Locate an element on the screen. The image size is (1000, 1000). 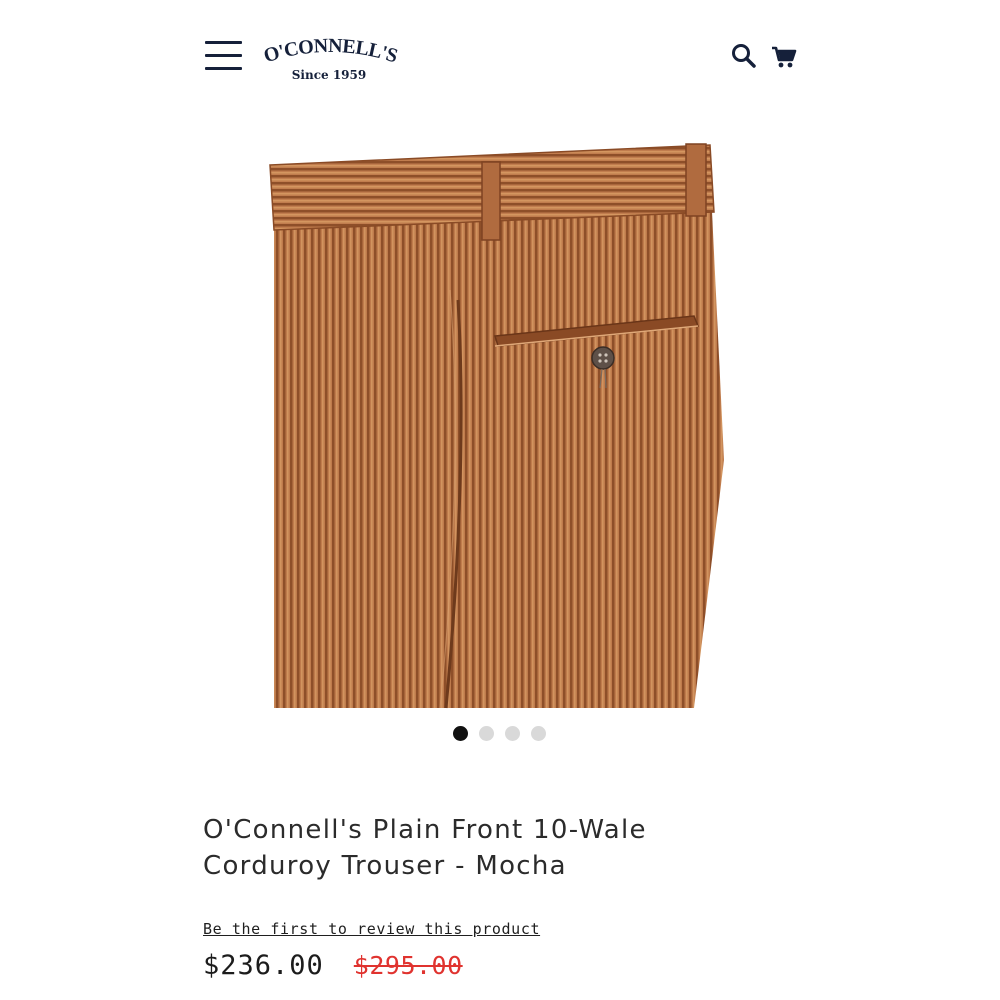
sale-price: $236.00 is located at coordinates (263, 965).